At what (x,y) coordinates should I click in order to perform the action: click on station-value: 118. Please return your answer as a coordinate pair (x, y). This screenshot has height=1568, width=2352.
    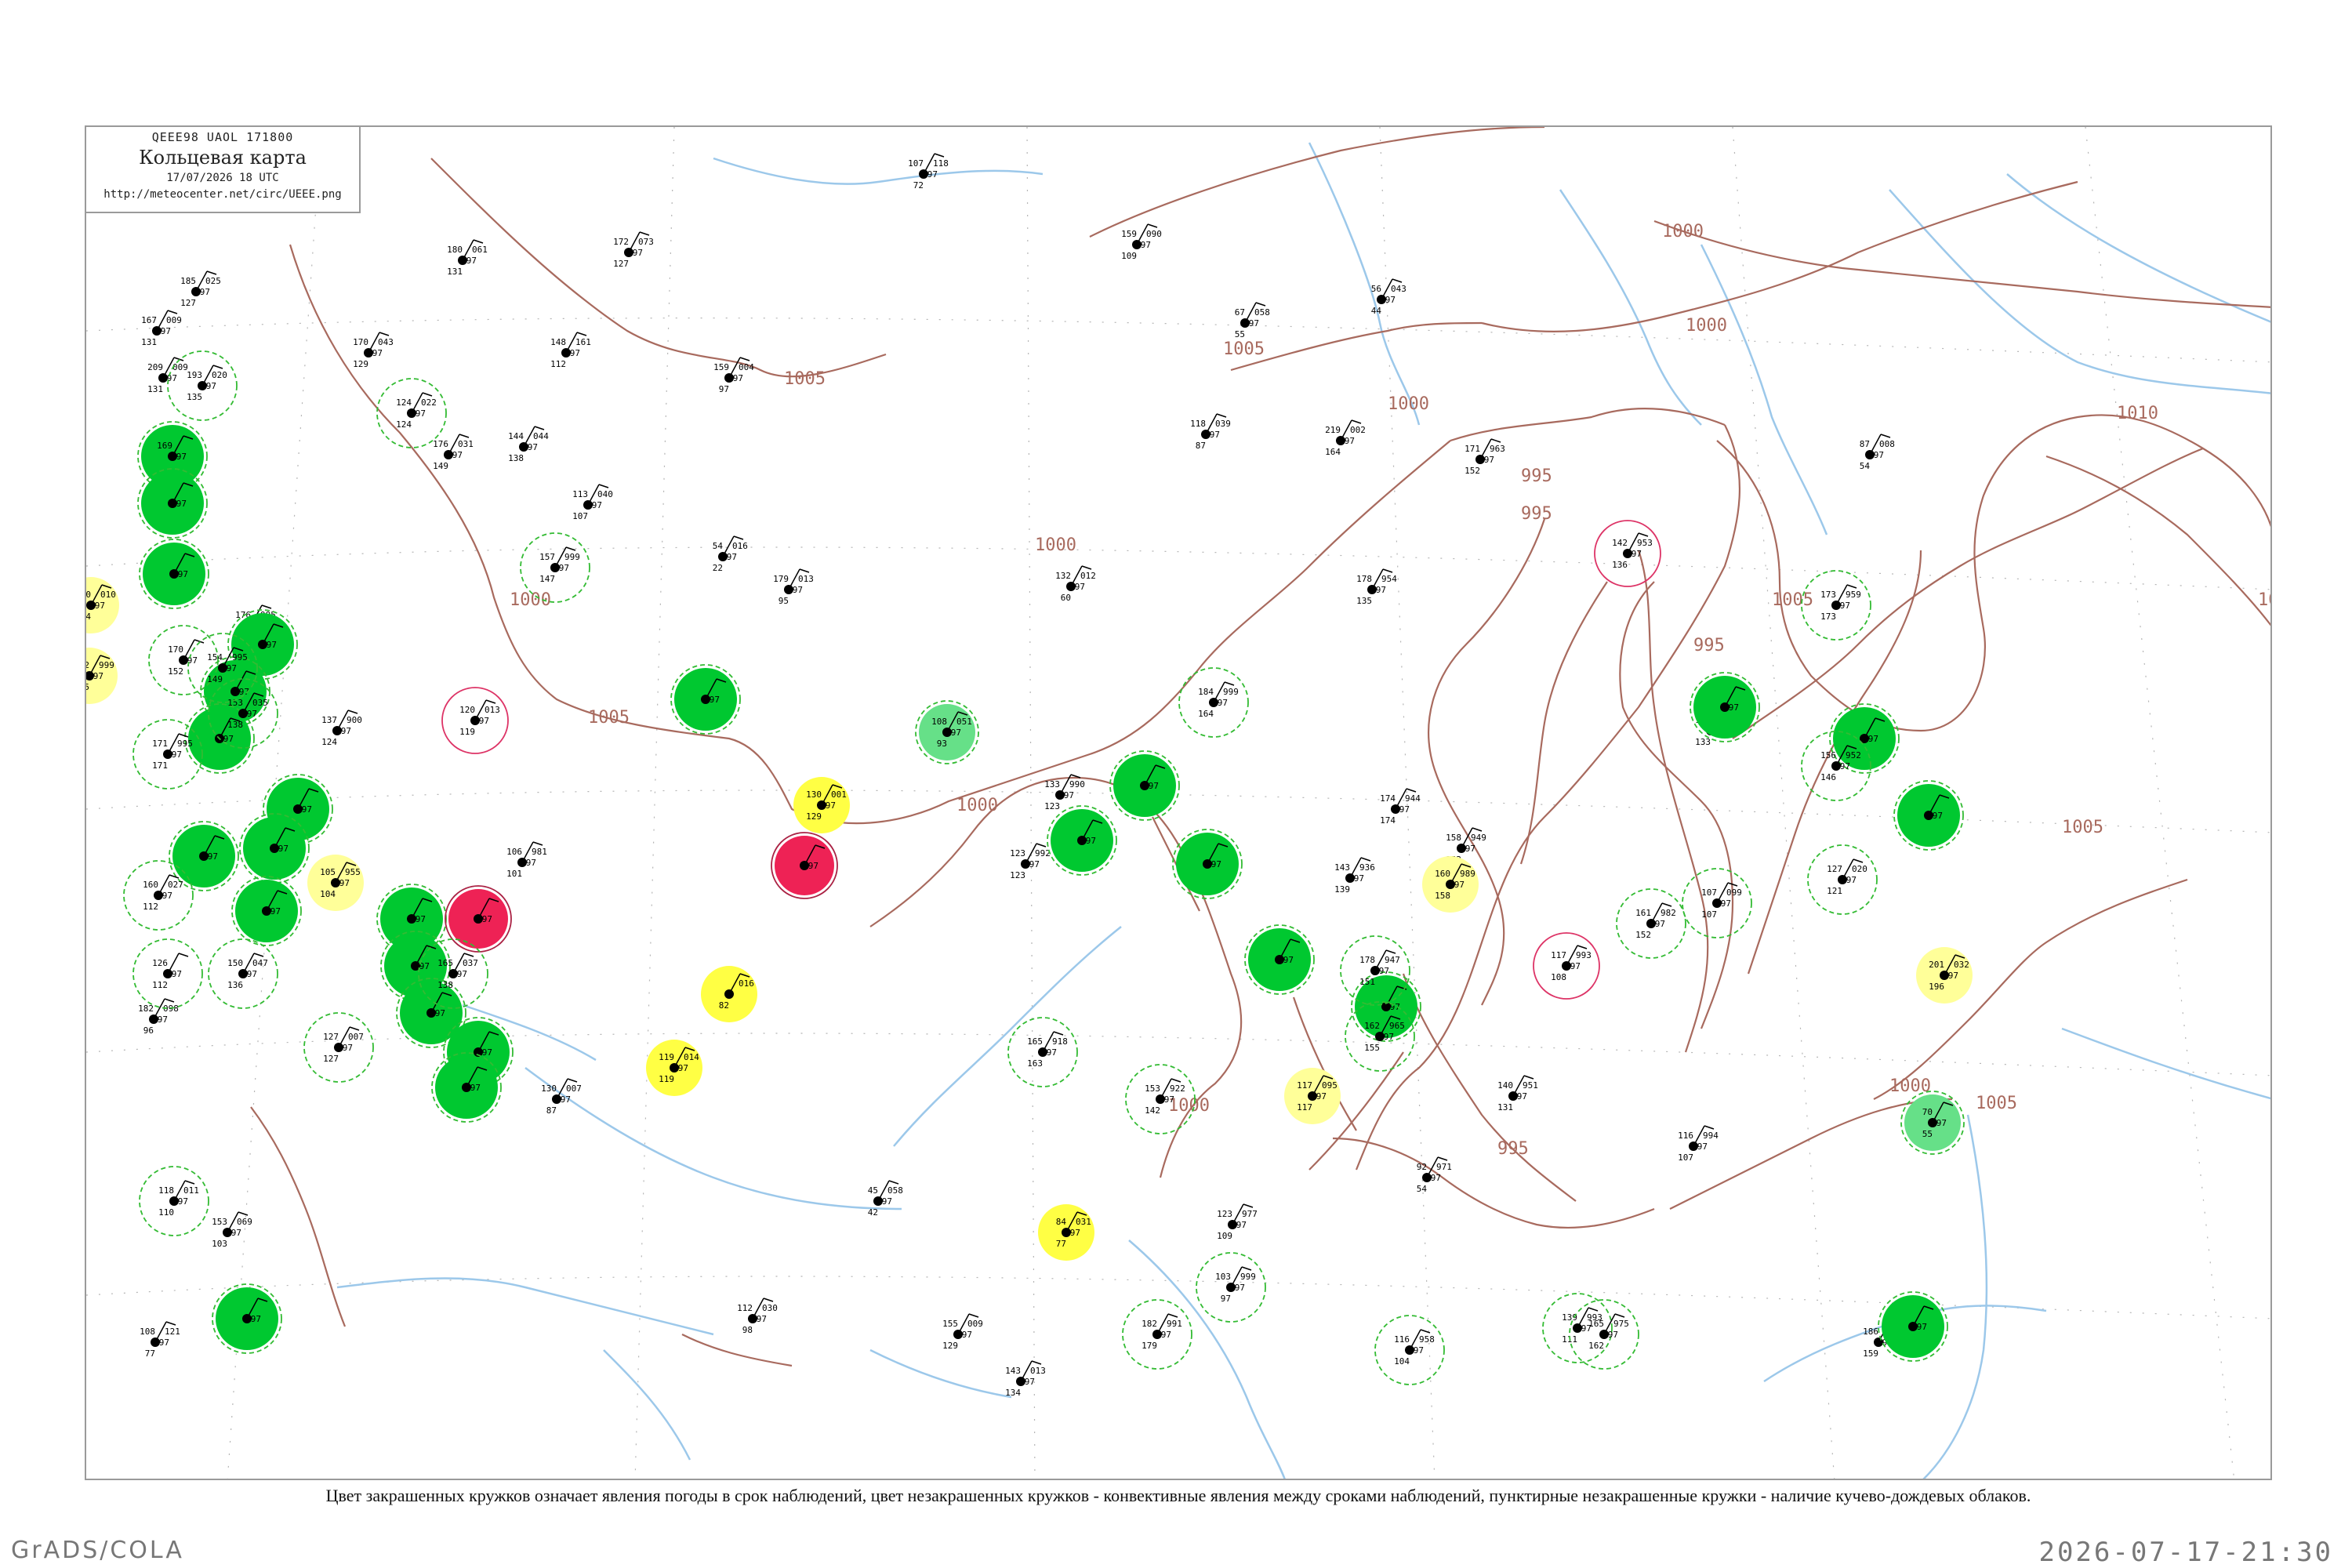
    Looking at the image, I should click on (166, 1190).